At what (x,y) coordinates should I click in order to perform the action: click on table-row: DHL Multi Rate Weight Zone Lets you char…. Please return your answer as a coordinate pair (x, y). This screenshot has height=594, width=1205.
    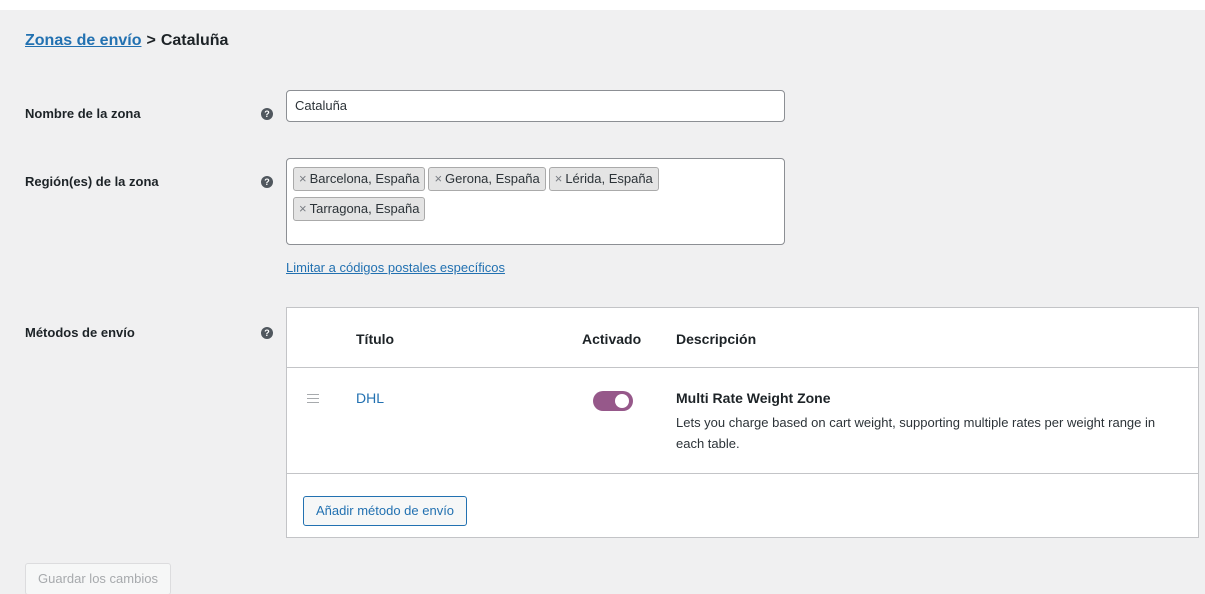
    Looking at the image, I should click on (742, 421).